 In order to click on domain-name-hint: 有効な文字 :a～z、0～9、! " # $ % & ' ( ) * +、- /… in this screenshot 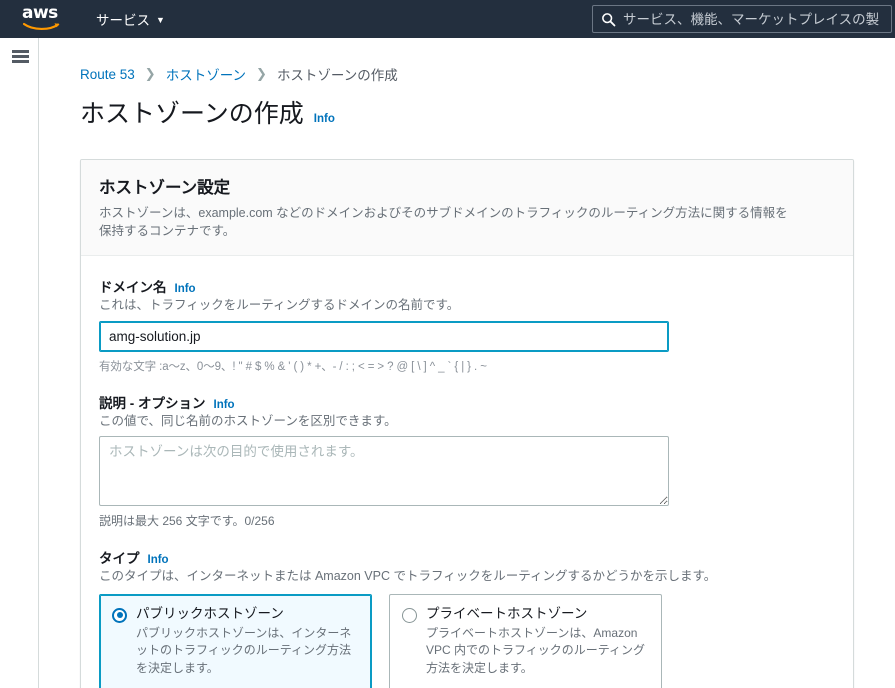, I will do `click(293, 366)`.